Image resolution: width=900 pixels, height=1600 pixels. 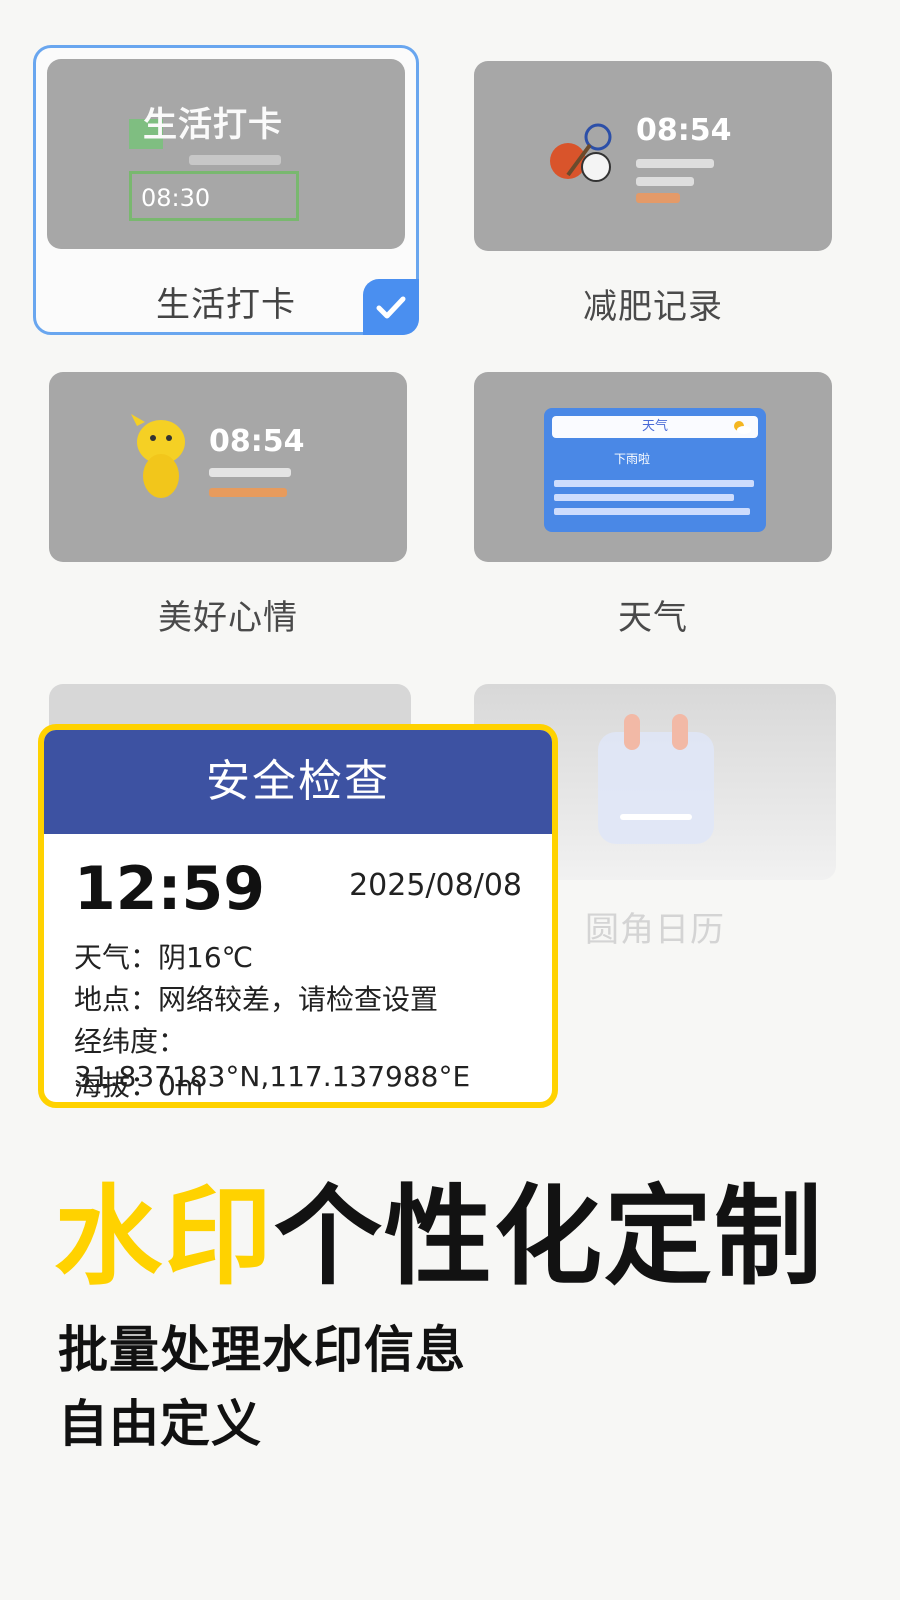 What do you see at coordinates (656, 779) in the screenshot?
I see `calendar-icon` at bounding box center [656, 779].